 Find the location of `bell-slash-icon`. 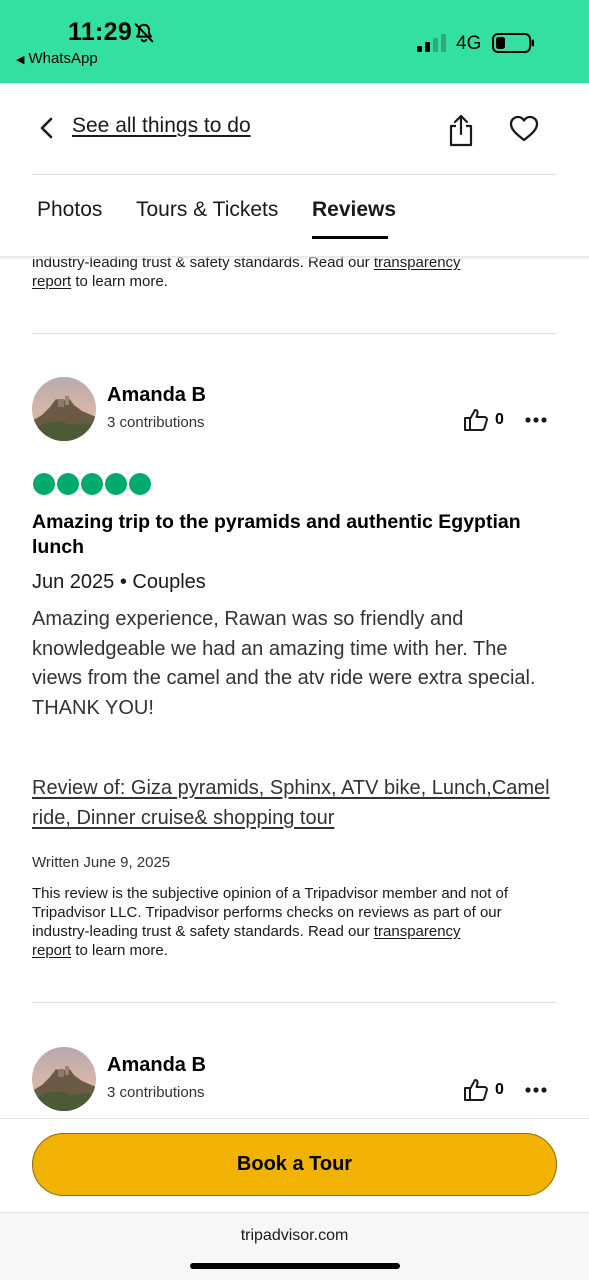

bell-slash-icon is located at coordinates (144, 33).